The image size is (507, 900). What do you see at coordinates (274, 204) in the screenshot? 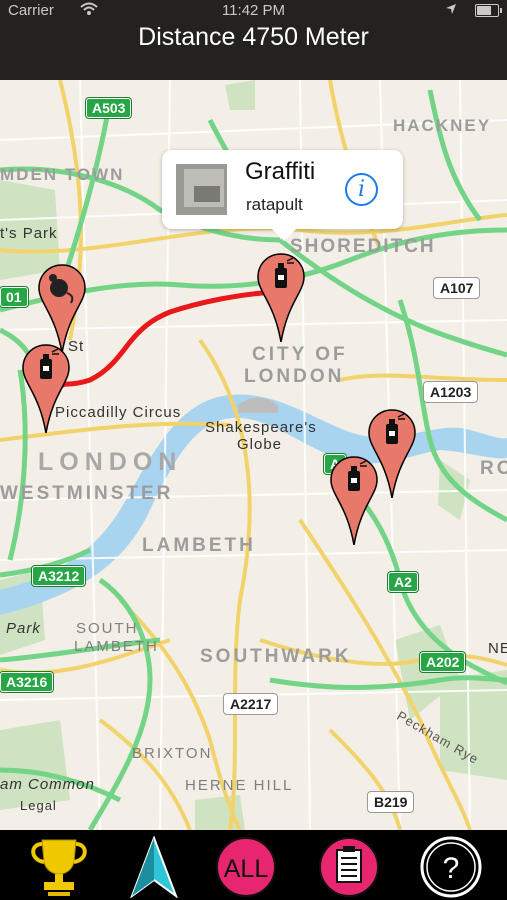
I see `callout-subtitle: ratapult` at bounding box center [274, 204].